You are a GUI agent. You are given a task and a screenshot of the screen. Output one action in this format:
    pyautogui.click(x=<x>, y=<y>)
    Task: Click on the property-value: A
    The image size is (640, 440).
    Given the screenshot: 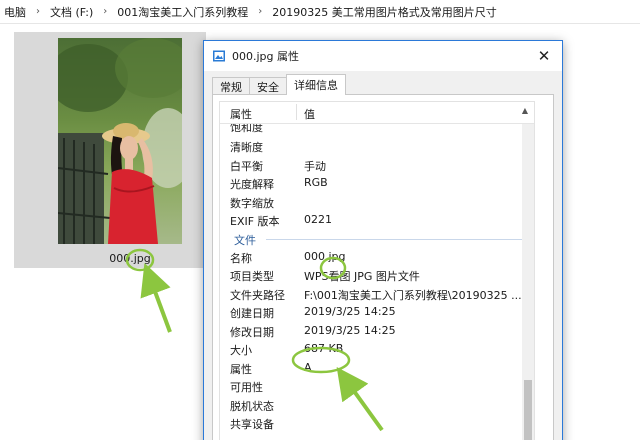 What is the action you would take?
    pyautogui.click(x=308, y=367)
    